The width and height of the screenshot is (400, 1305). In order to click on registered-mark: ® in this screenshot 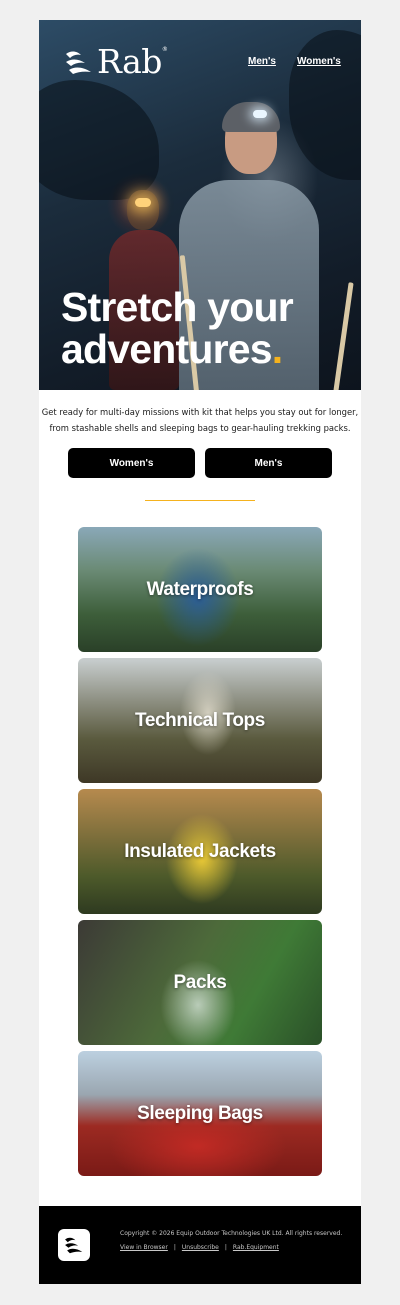, I will do `click(164, 49)`.